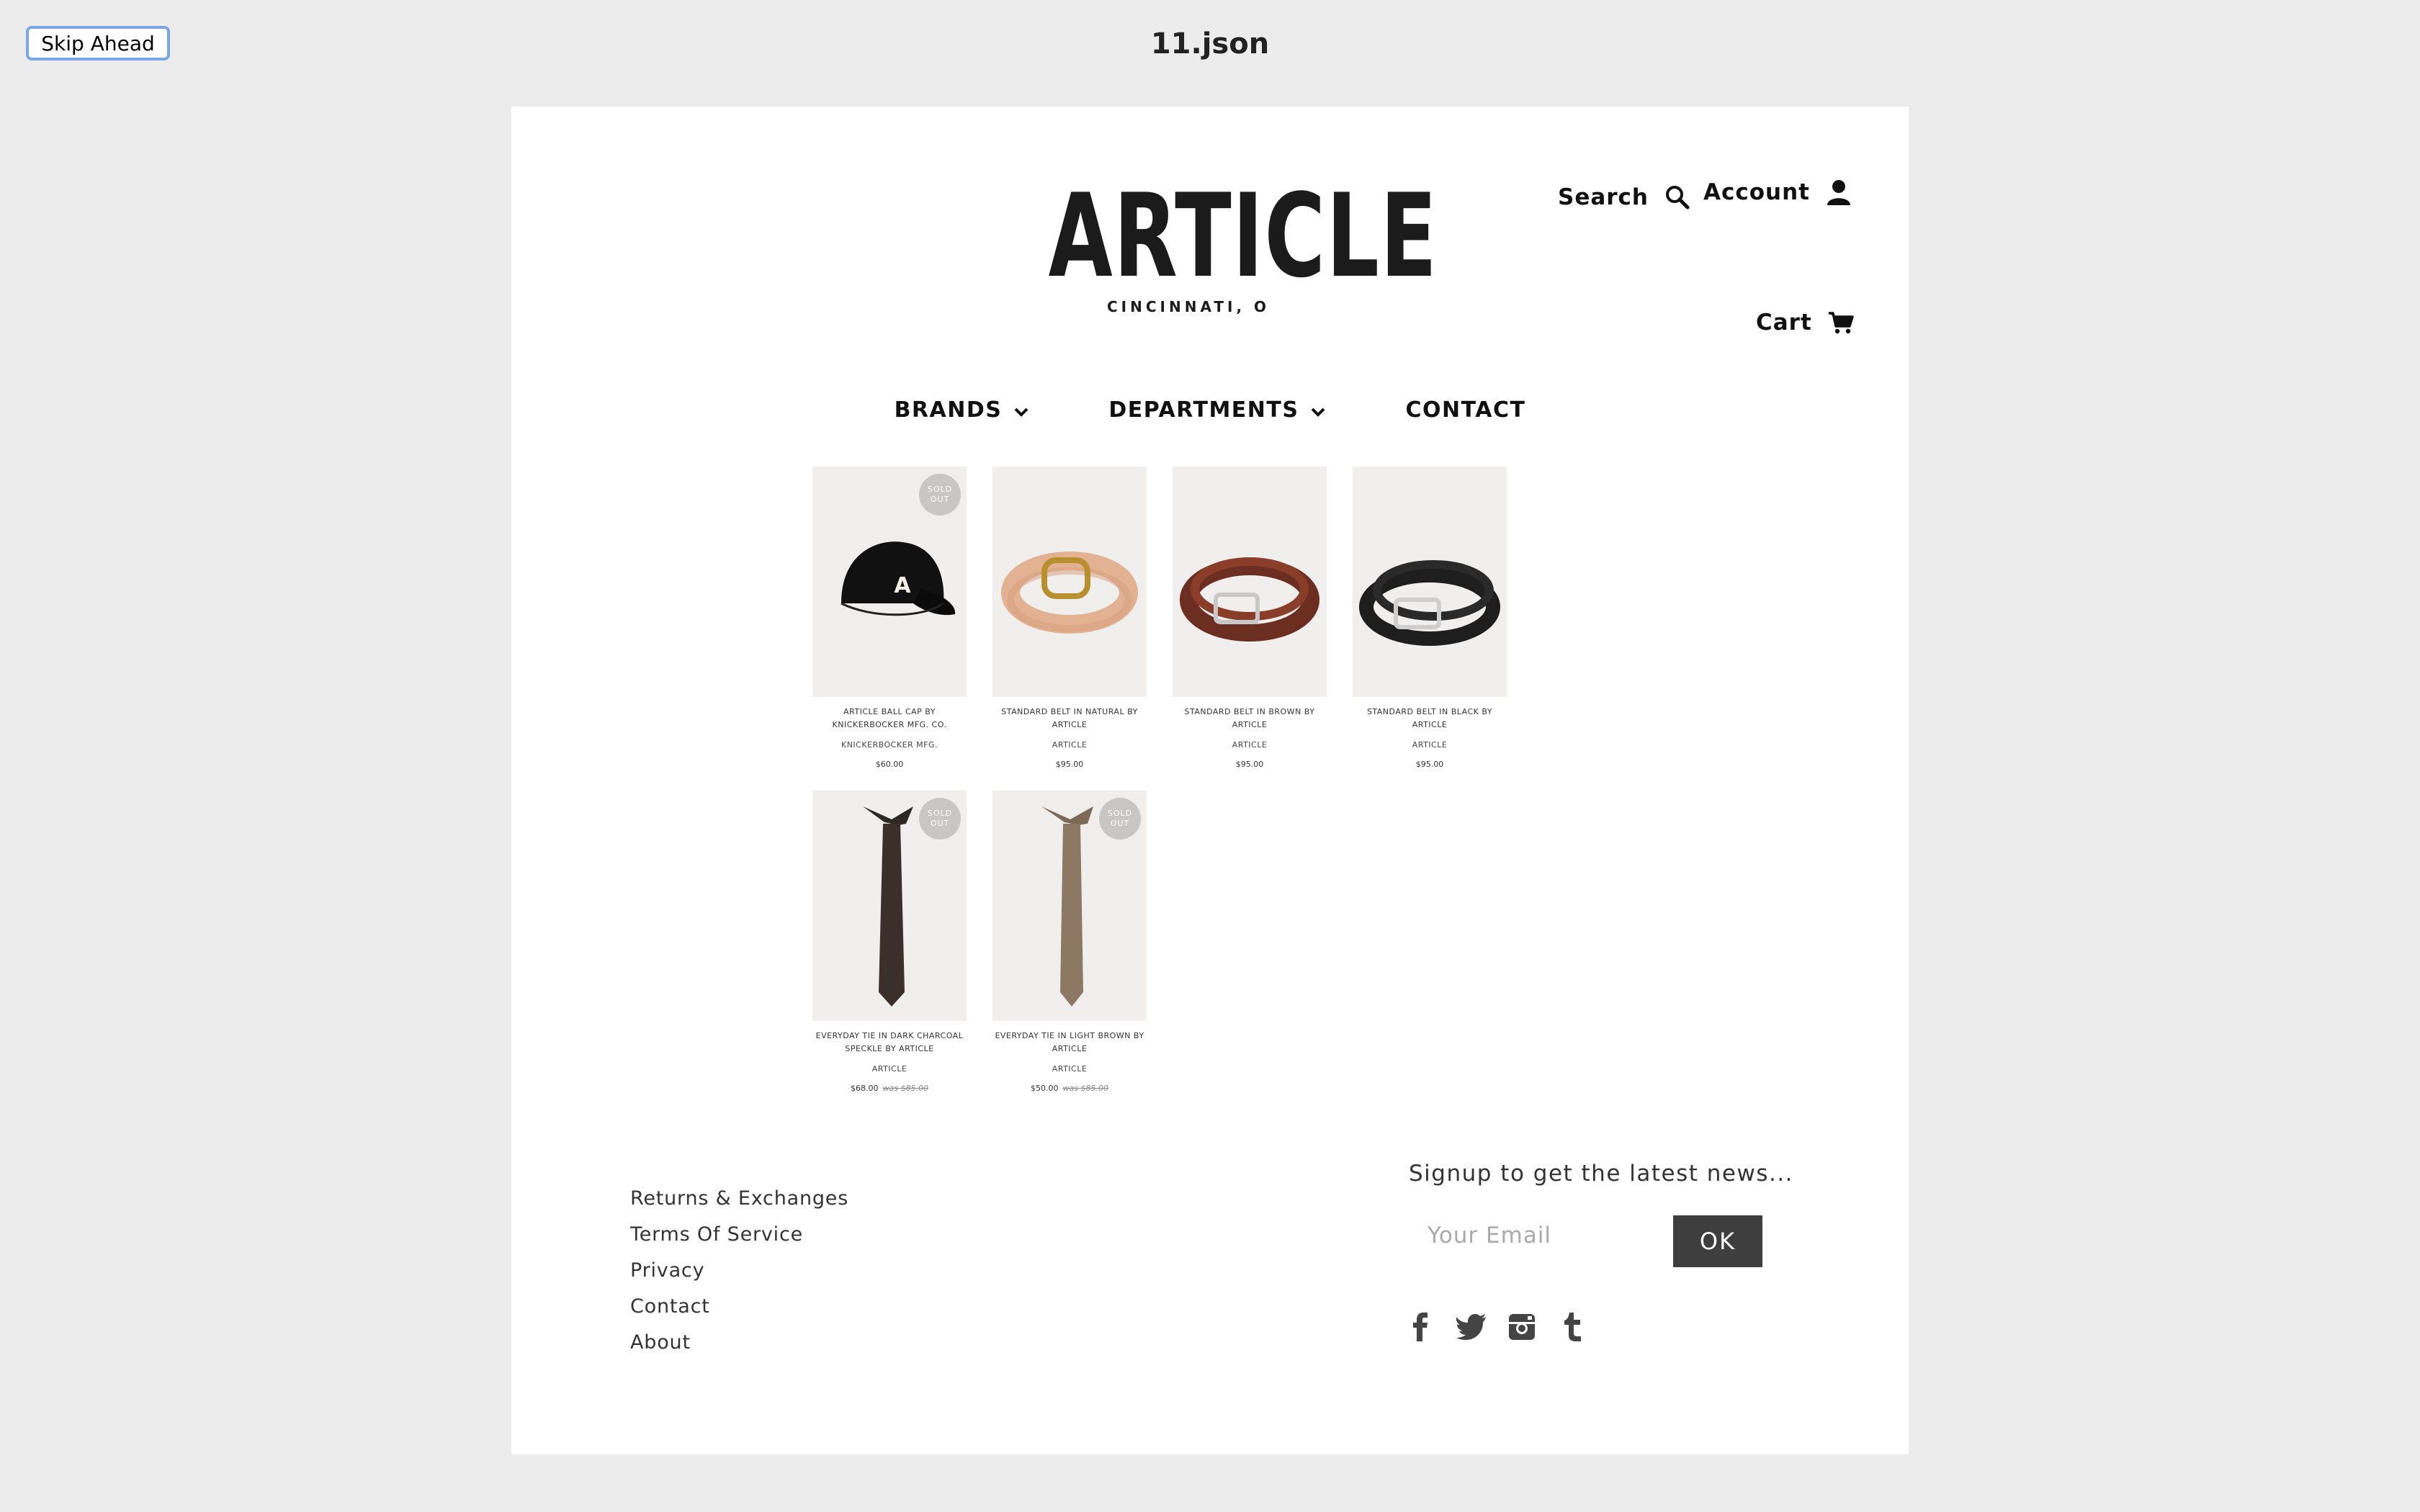 The width and height of the screenshot is (2420, 1512). What do you see at coordinates (1430, 719) in the screenshot?
I see `product-title: STANDARD BELT IN BLACK BY ARTICLE` at bounding box center [1430, 719].